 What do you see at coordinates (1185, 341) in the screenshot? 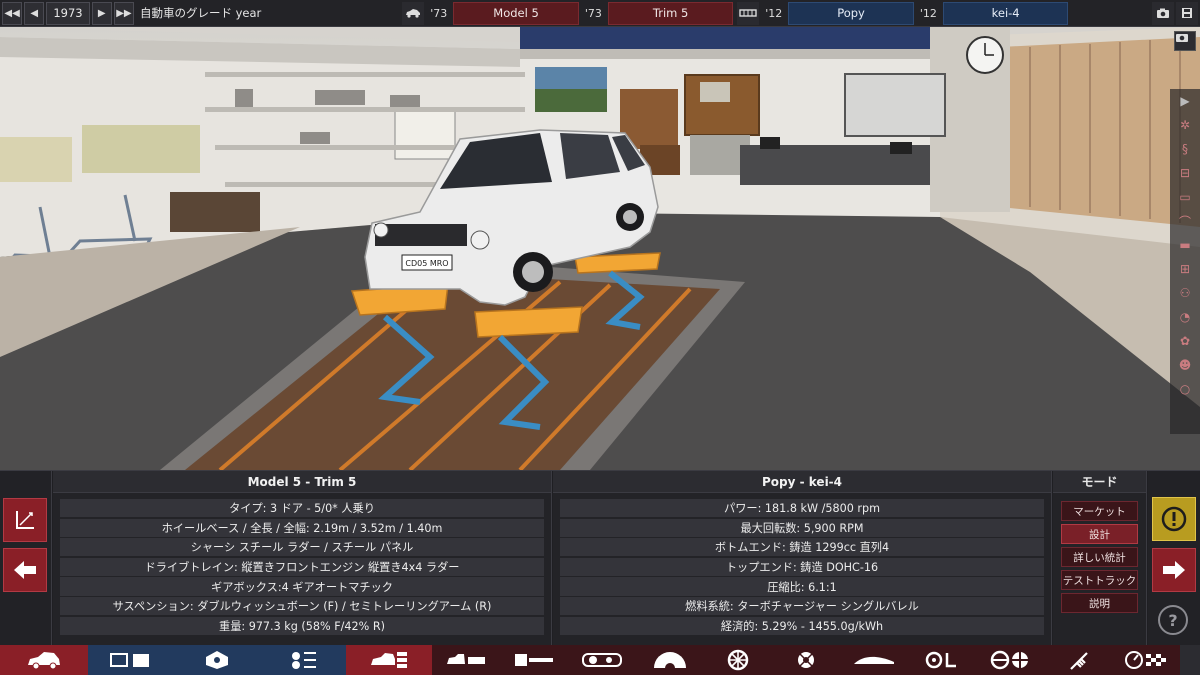
I see `gear-view-icon: ✿` at bounding box center [1185, 341].